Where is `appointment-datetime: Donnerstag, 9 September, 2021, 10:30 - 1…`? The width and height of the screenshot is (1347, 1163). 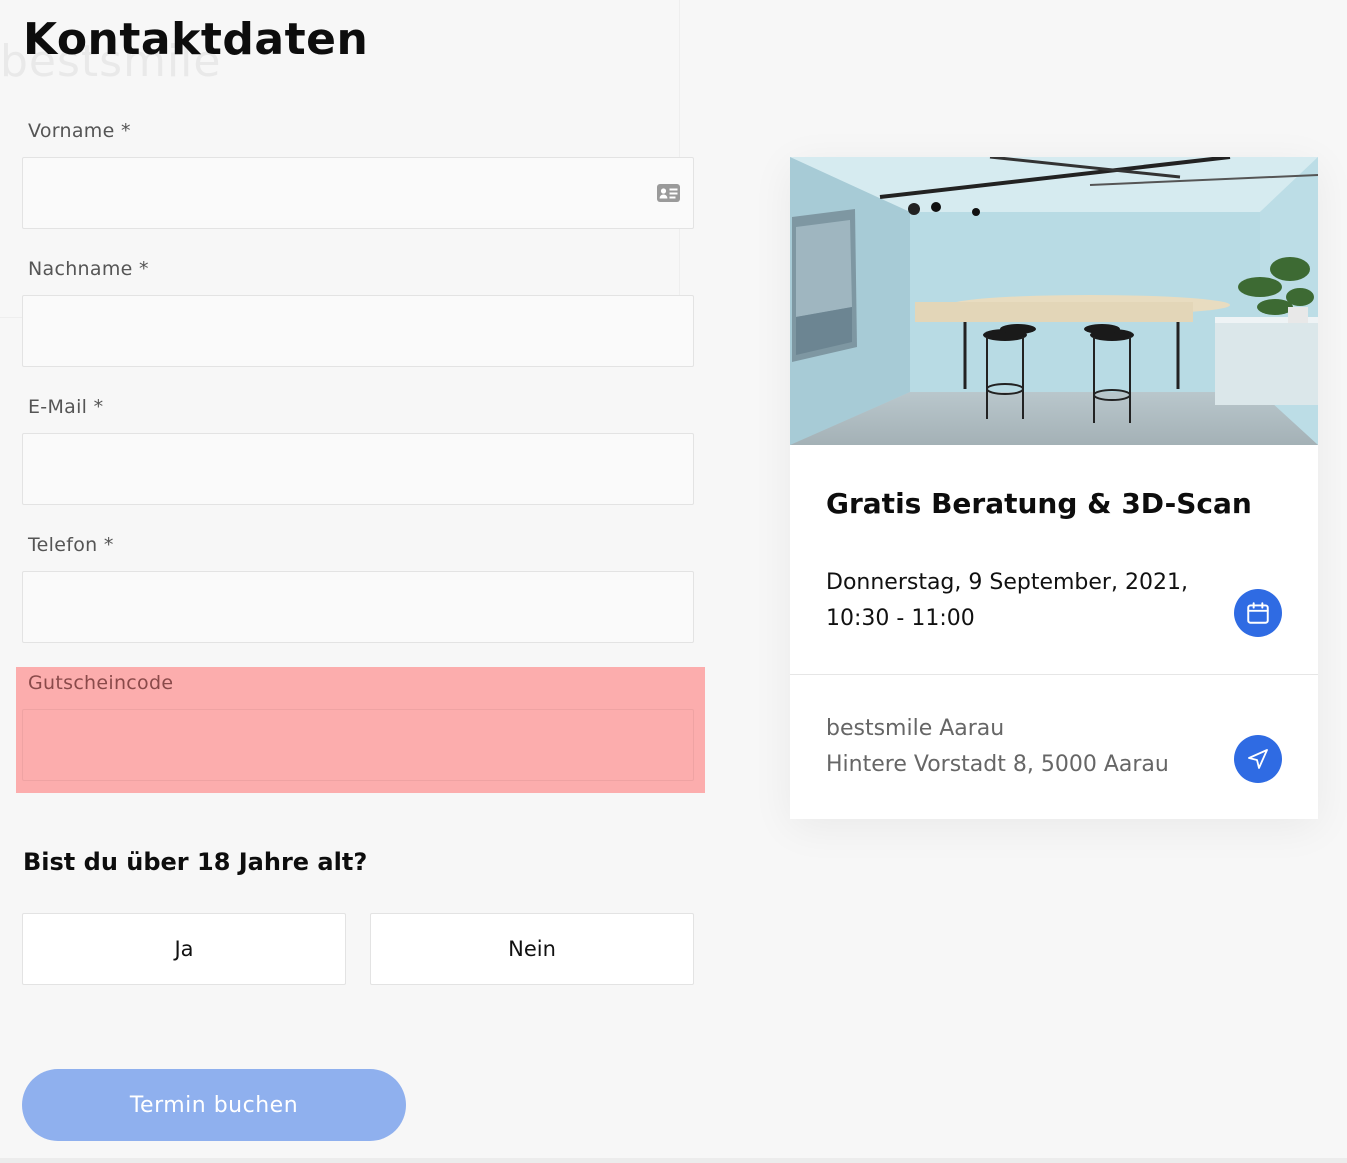 appointment-datetime: Donnerstag, 9 September, 2021, 10:30 - 1… is located at coordinates (1007, 601).